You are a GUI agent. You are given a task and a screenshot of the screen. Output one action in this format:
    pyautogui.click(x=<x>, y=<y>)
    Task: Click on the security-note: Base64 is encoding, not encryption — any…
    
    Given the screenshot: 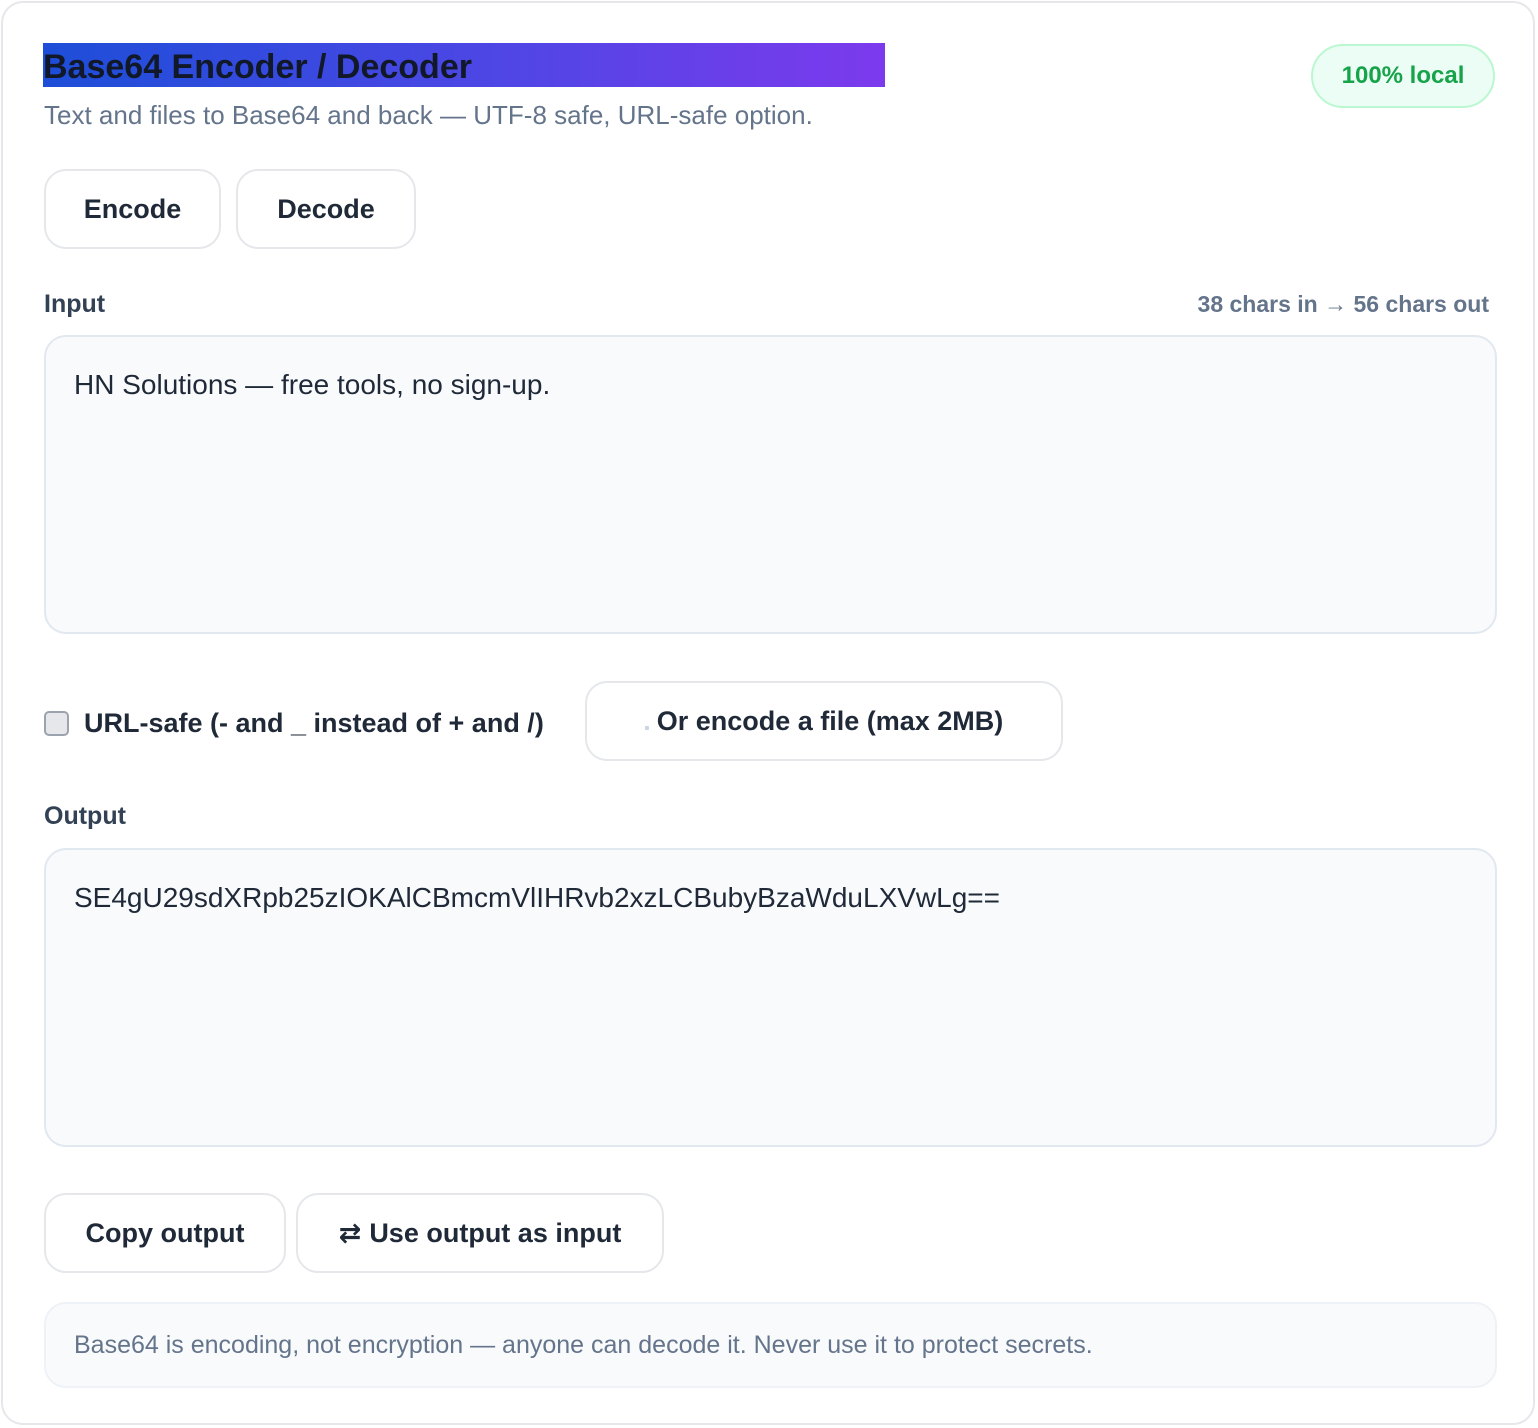 What is the action you would take?
    pyautogui.click(x=770, y=1345)
    